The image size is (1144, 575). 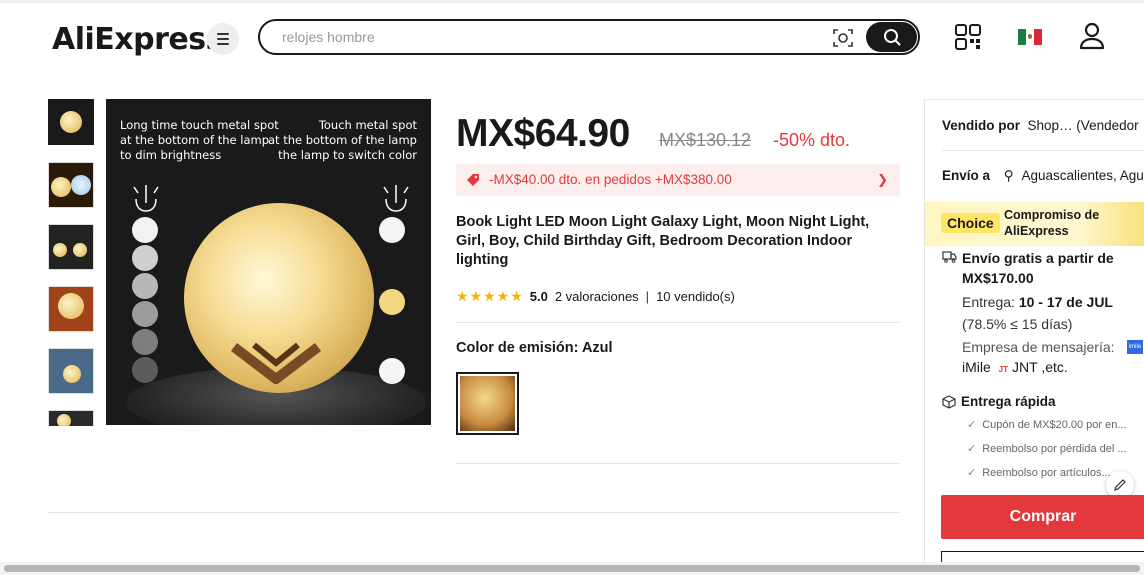 What do you see at coordinates (812, 140) in the screenshot?
I see `discount-badge: -50% dto.` at bounding box center [812, 140].